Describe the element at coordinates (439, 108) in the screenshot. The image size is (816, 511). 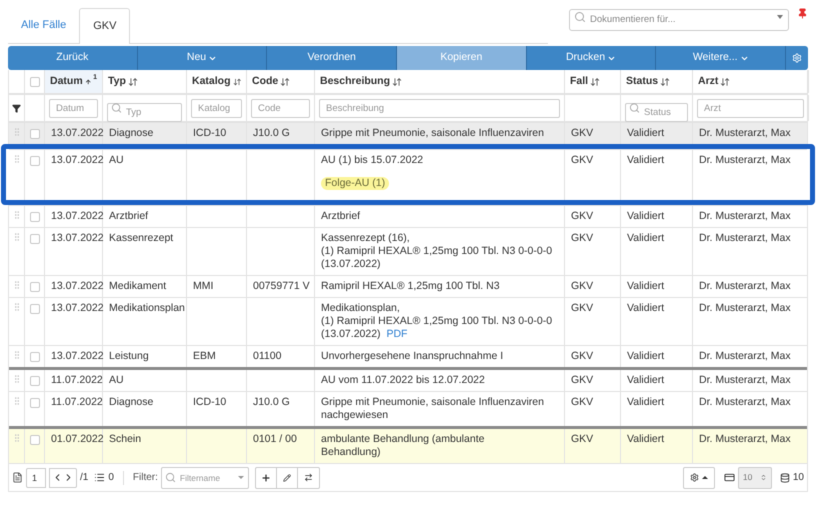
I see `filter-field: Beschreibung` at that location.